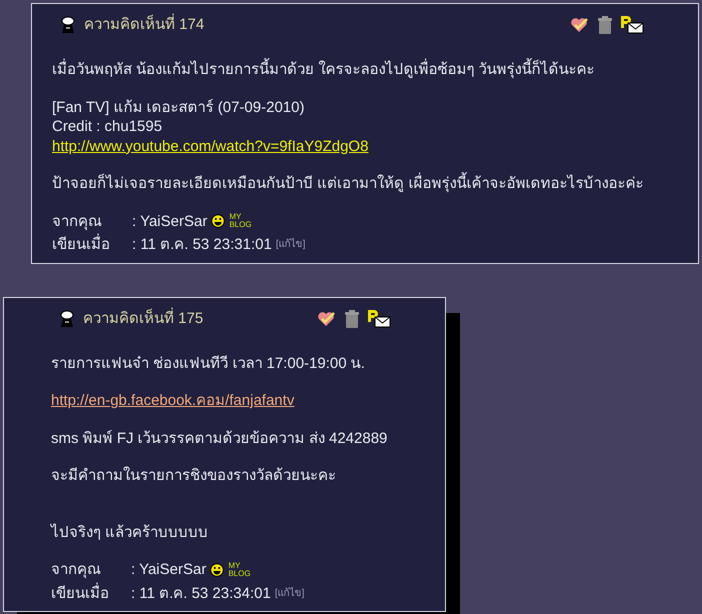 The width and height of the screenshot is (702, 614). I want to click on comment-text: sms พิมพ์ FJ เว้นวรรคตามด้วยข้อความ ส่ง 4242889, so click(219, 438).